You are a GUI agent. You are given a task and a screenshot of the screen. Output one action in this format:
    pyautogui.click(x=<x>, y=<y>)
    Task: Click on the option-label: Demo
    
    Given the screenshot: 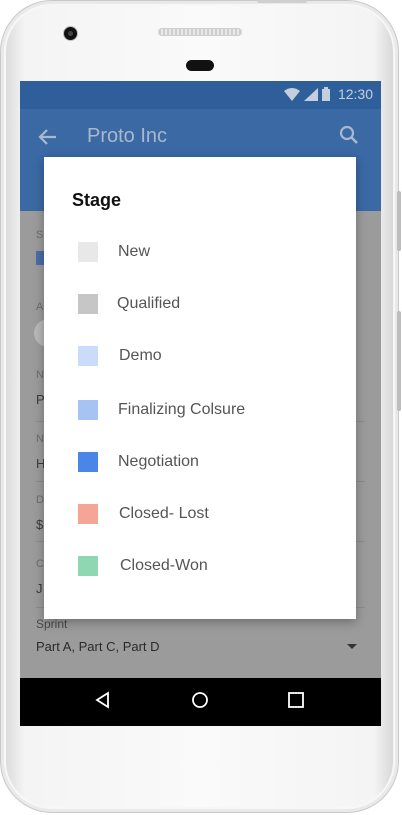 What is the action you would take?
    pyautogui.click(x=140, y=355)
    